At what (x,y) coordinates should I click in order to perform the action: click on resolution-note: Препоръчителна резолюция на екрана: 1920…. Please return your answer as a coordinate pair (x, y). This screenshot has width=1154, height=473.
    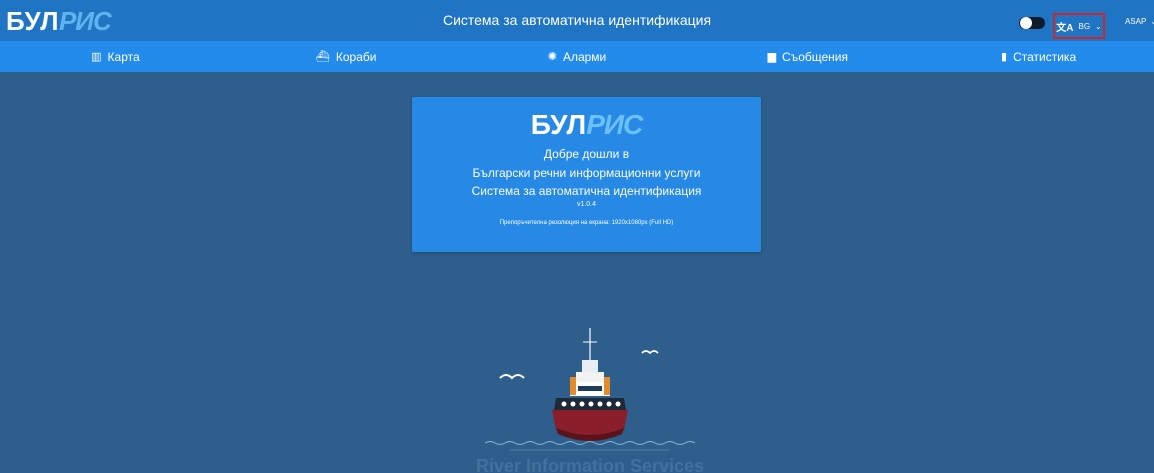
    Looking at the image, I should click on (586, 223).